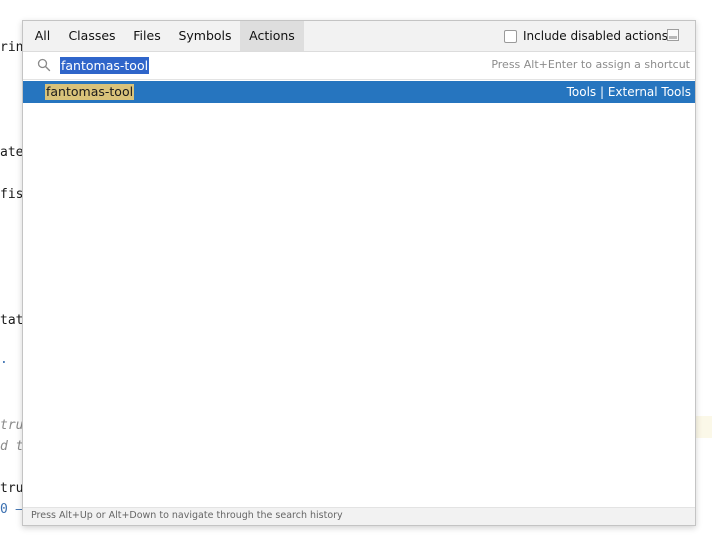  What do you see at coordinates (628, 92) in the screenshot?
I see `result-group-path: Tools | External Tools` at bounding box center [628, 92].